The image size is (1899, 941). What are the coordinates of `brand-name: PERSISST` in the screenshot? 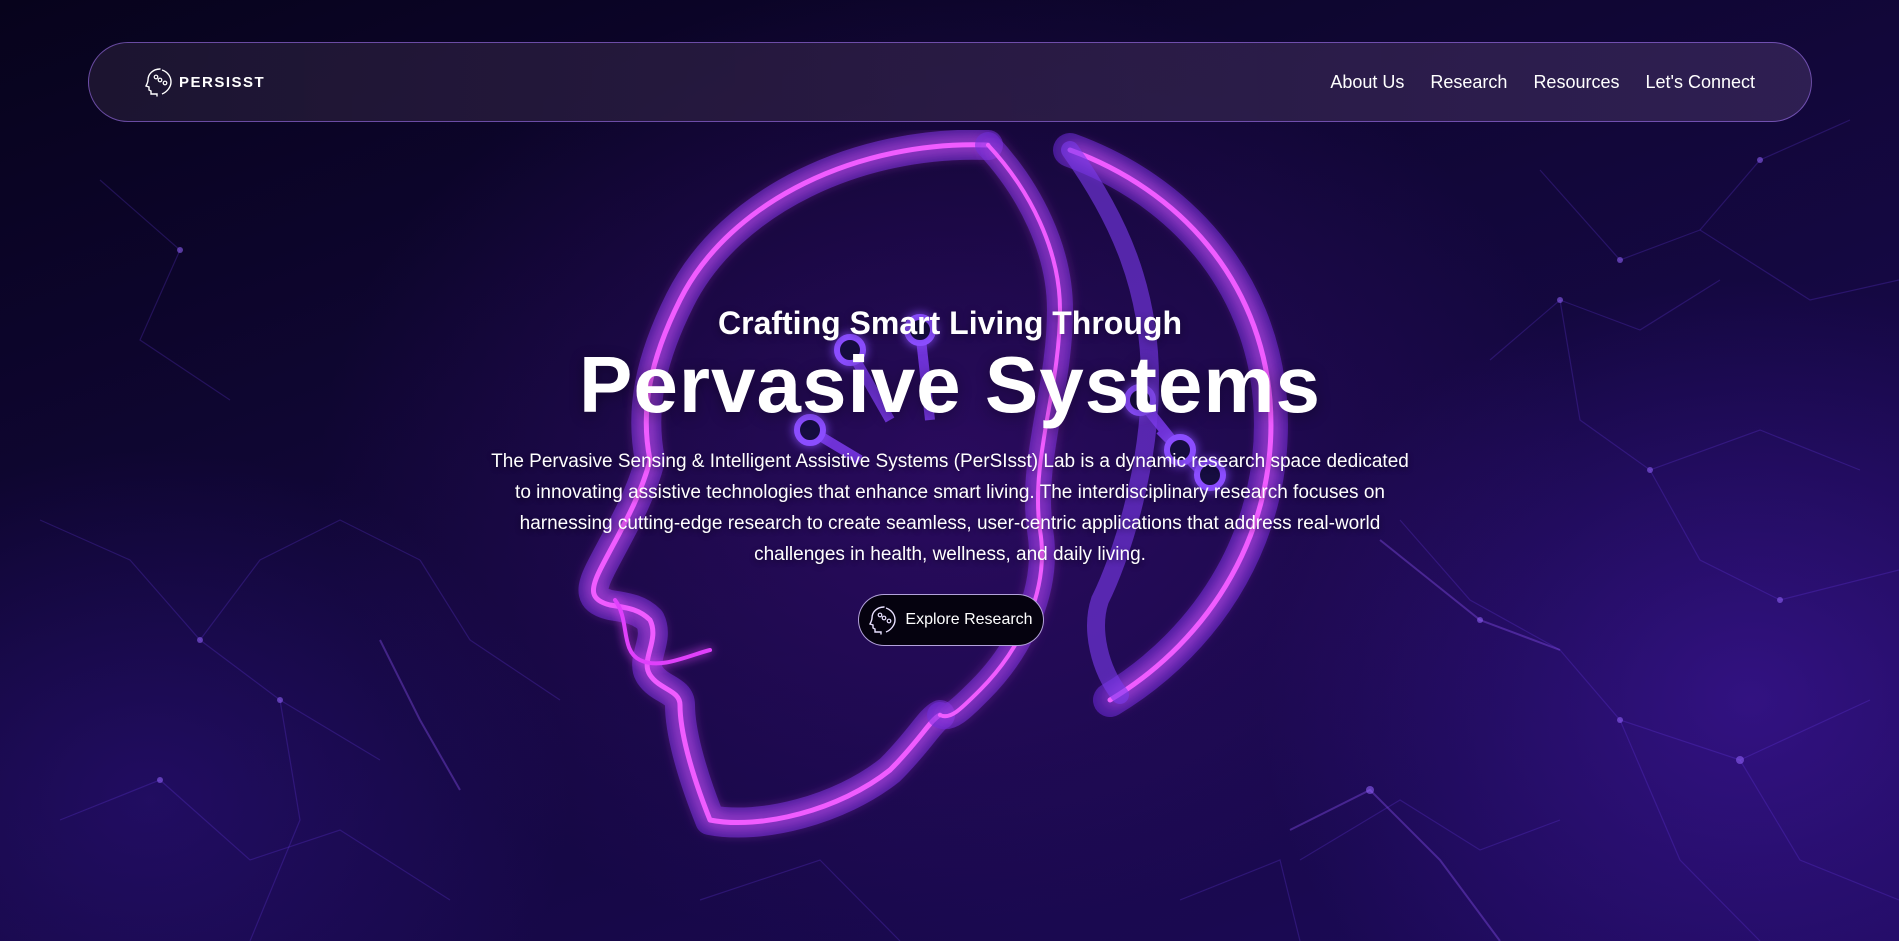 It's located at (222, 82).